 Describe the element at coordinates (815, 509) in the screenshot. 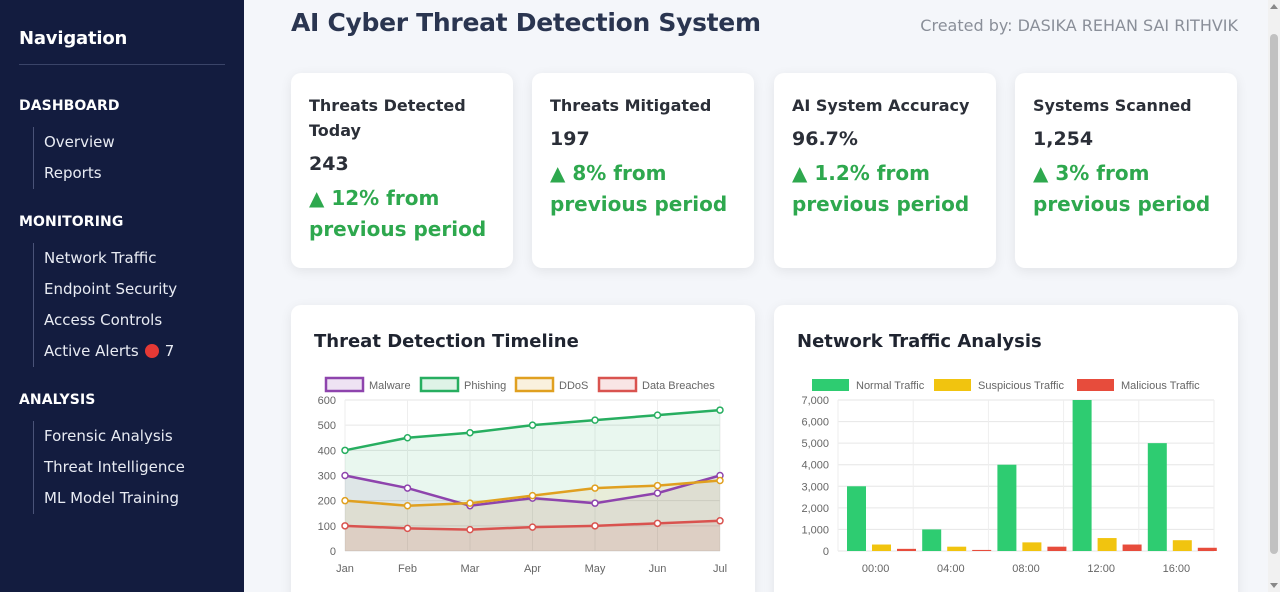

I see `y-tick-label: 2,000` at that location.